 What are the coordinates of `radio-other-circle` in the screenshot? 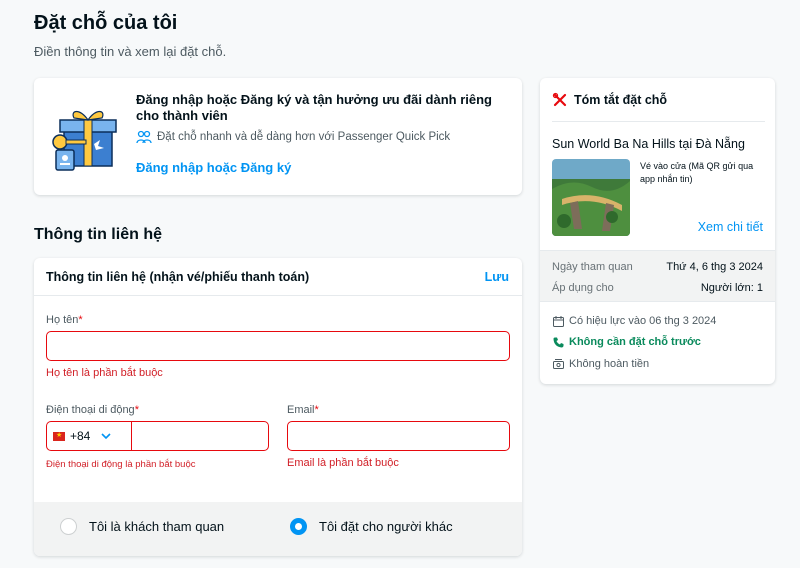 It's located at (298, 526).